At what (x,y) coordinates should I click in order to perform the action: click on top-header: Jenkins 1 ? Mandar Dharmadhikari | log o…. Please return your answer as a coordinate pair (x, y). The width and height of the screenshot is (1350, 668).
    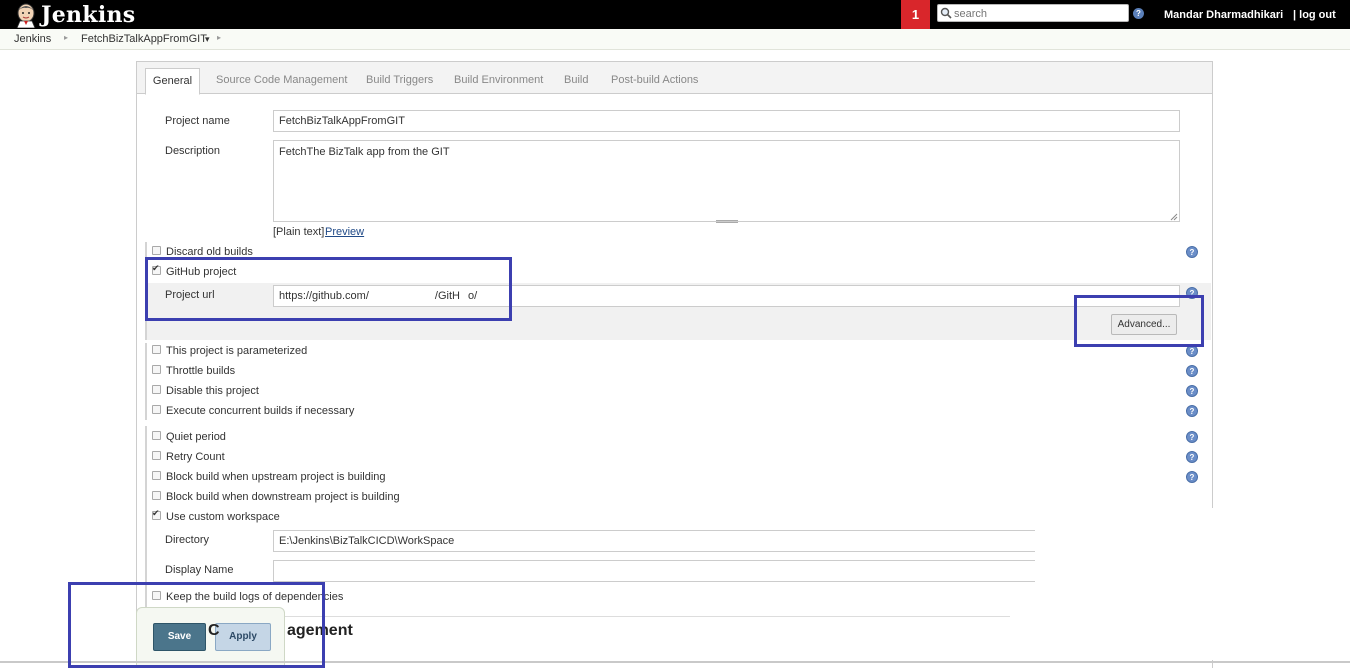
    Looking at the image, I should click on (675, 14).